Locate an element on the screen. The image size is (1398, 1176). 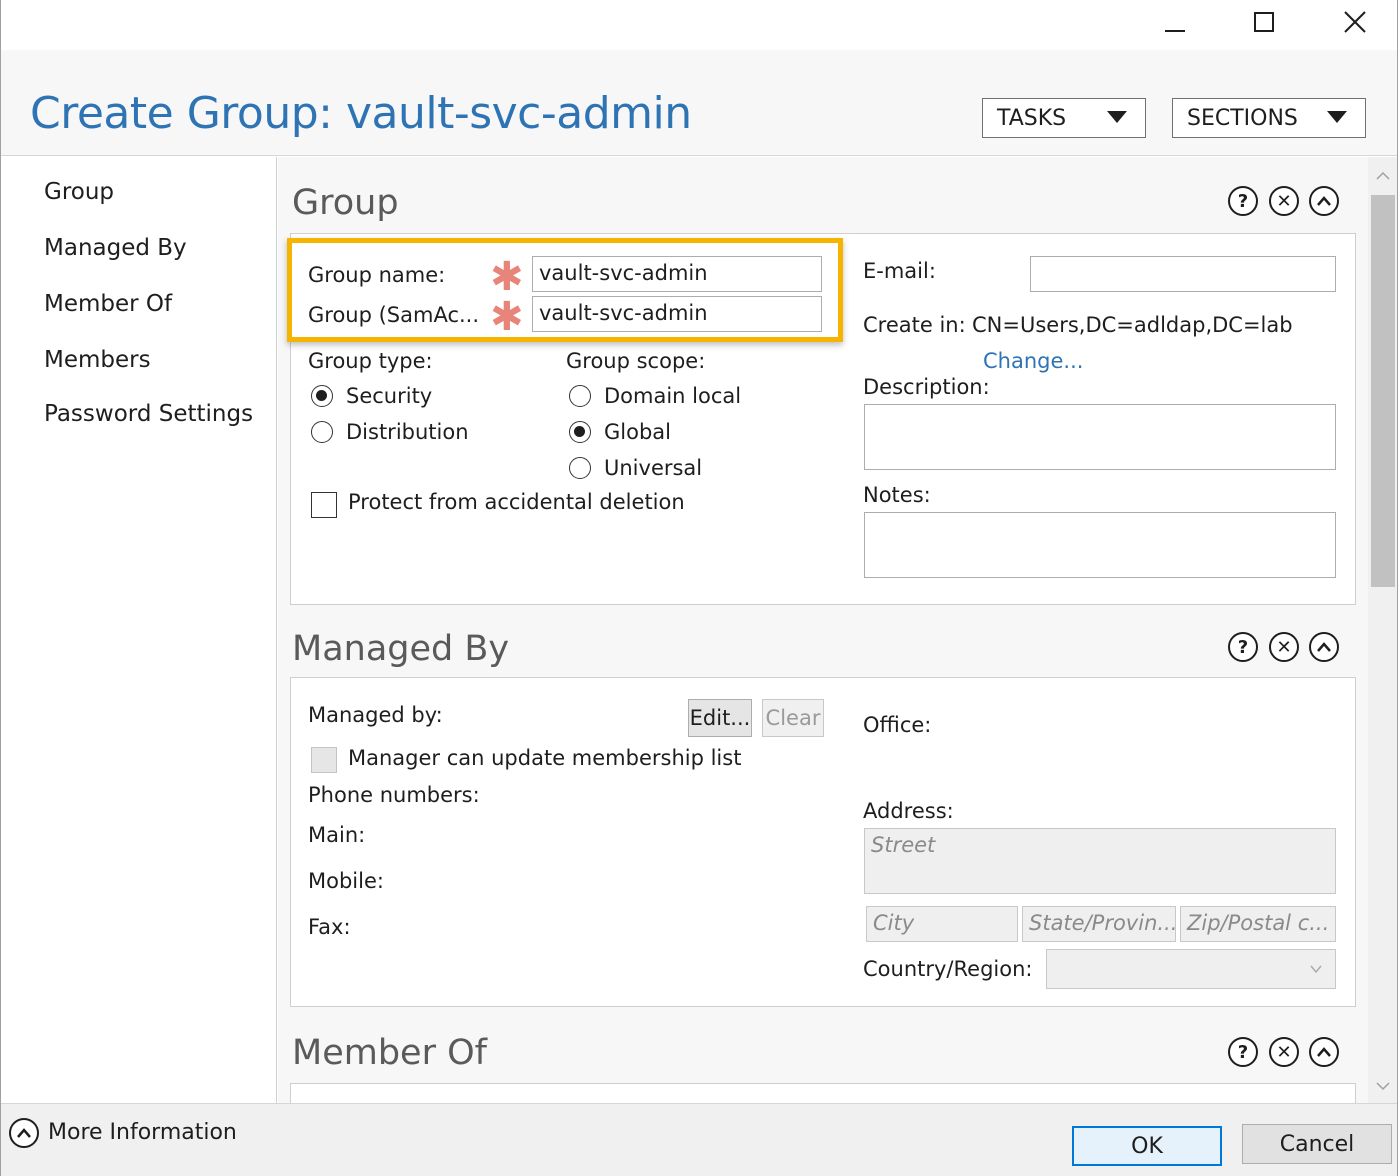
main-phone-label: Main: is located at coordinates (337, 835).